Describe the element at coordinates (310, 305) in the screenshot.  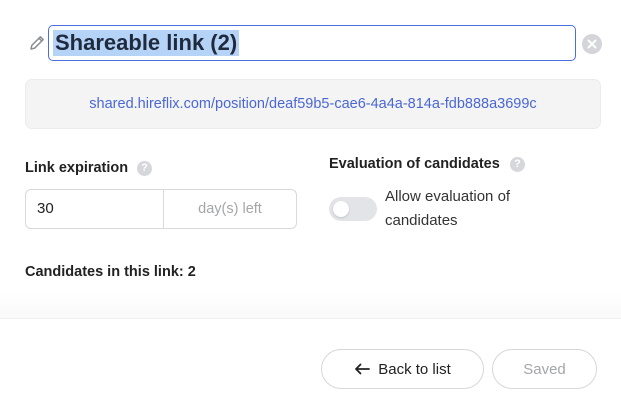
I see `section-divider` at that location.